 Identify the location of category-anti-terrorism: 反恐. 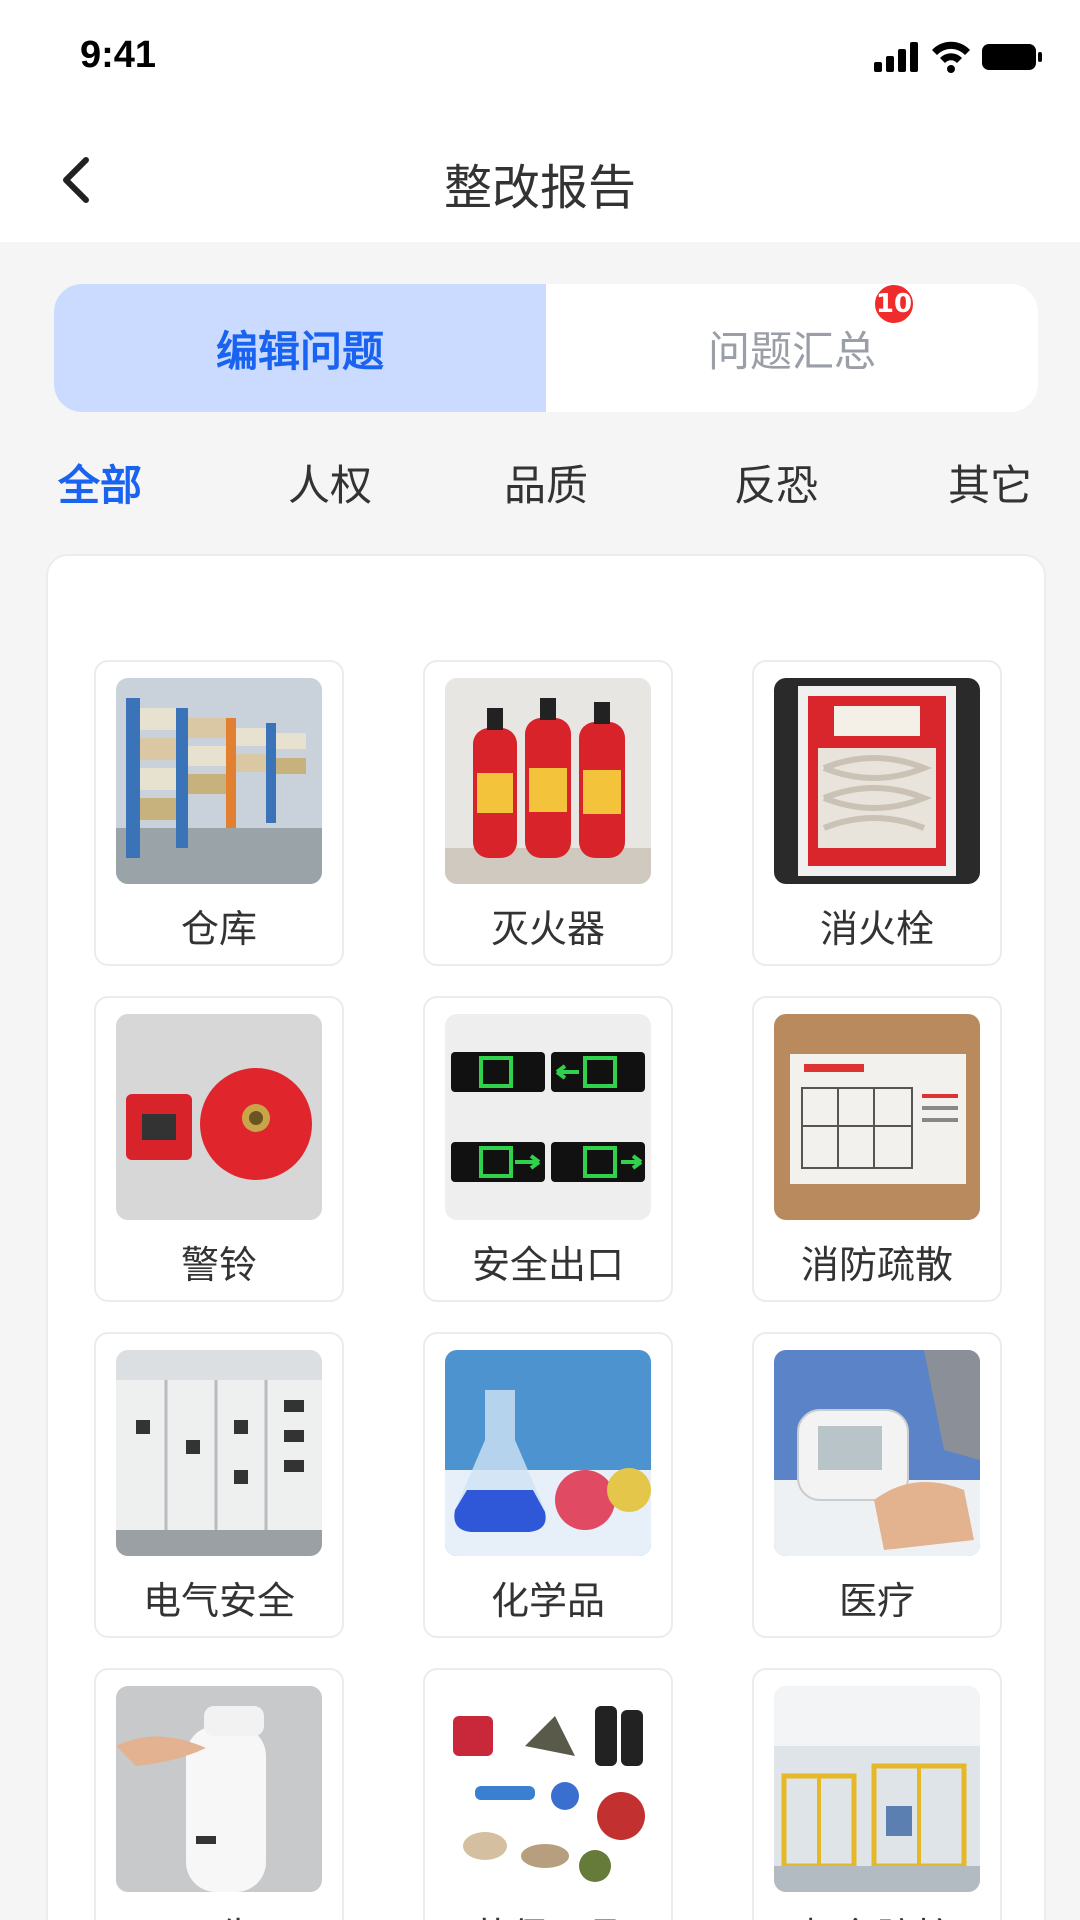
(776, 482).